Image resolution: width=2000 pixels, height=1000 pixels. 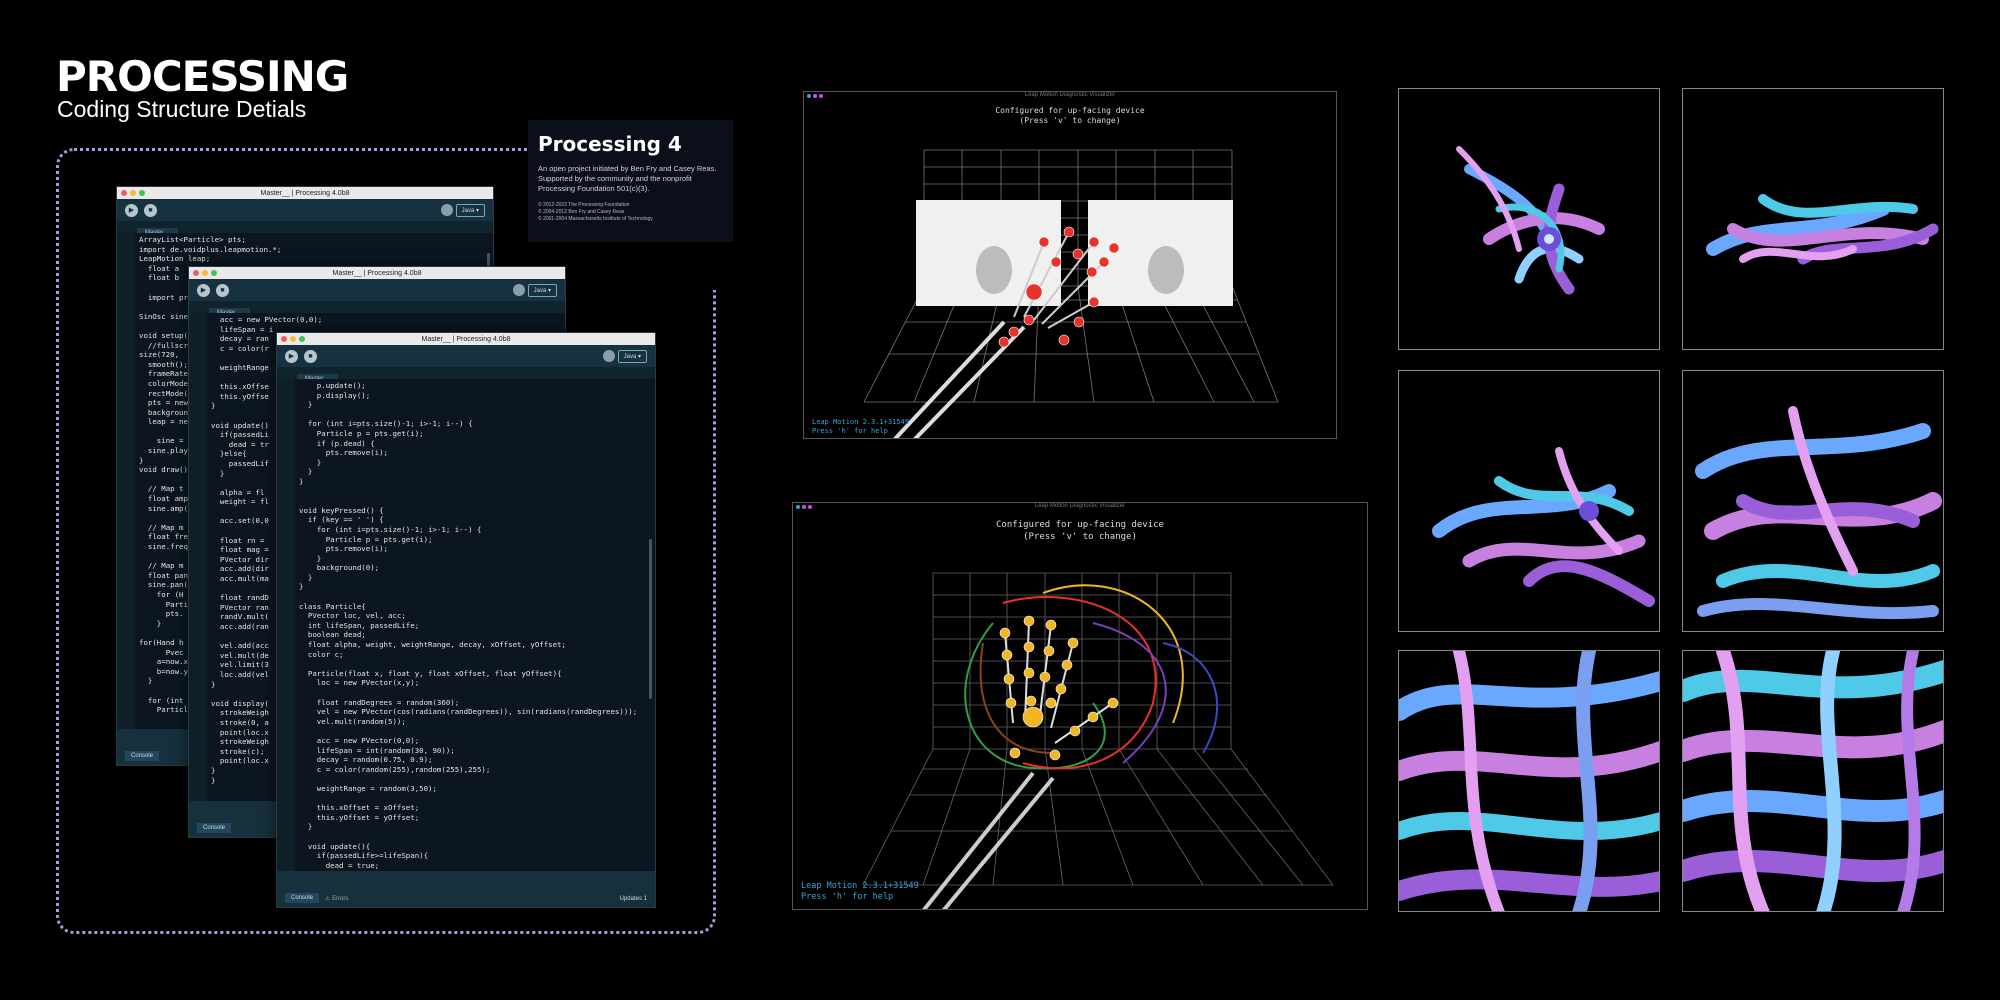 I want to click on code-line: void update(){, so click(x=475, y=847).